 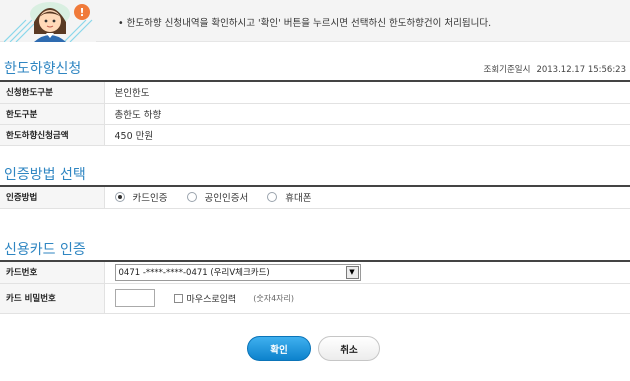 What do you see at coordinates (298, 198) in the screenshot?
I see `radio-label: 휴대폰` at bounding box center [298, 198].